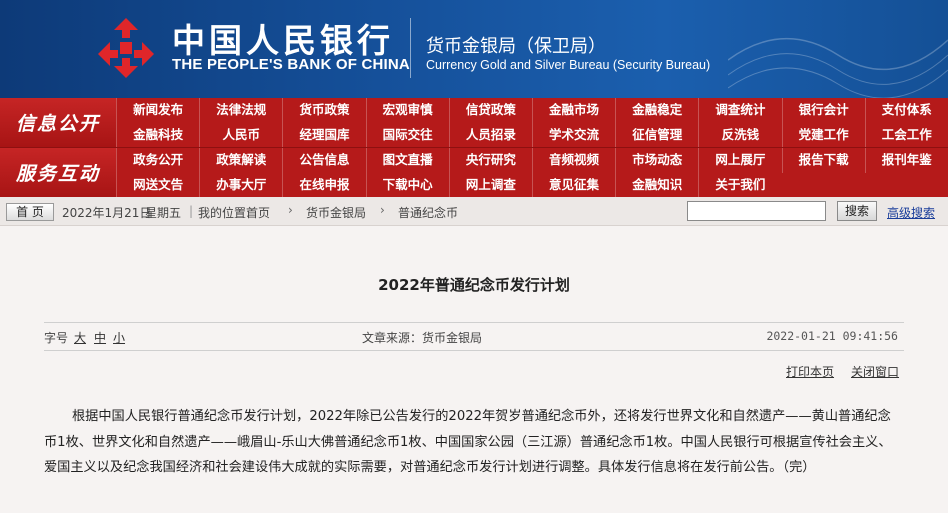  I want to click on current-date: 2022年1月21日, so click(107, 213).